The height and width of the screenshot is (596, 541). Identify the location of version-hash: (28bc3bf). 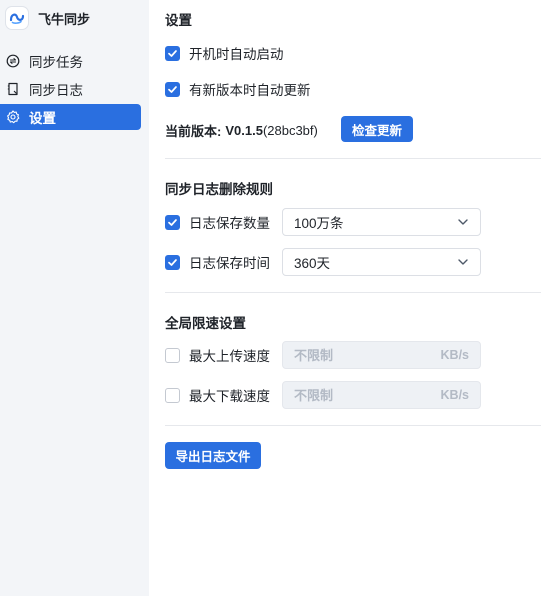
(290, 130).